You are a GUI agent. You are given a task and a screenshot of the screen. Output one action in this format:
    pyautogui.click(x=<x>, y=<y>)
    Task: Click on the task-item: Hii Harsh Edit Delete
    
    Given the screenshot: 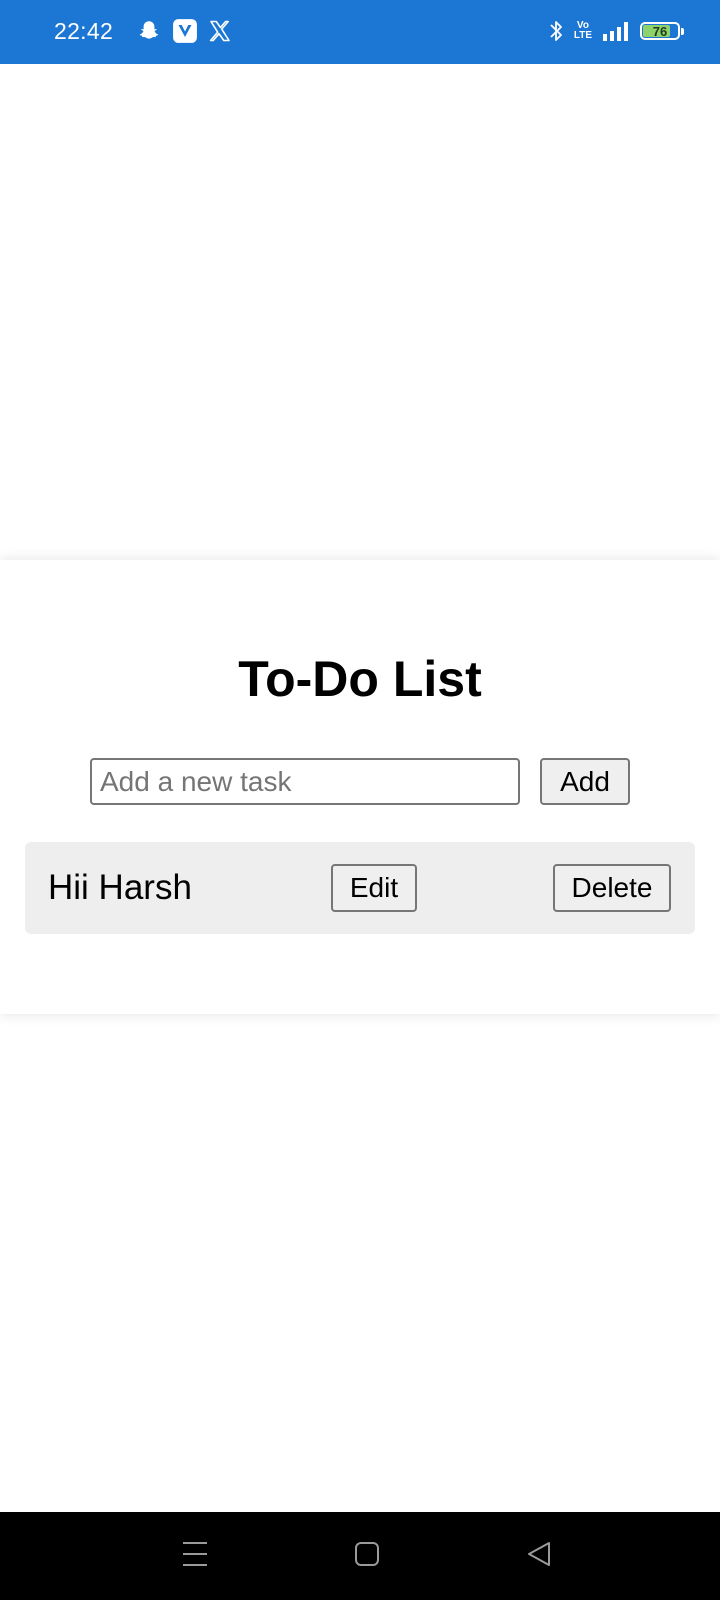 What is the action you would take?
    pyautogui.click(x=360, y=888)
    